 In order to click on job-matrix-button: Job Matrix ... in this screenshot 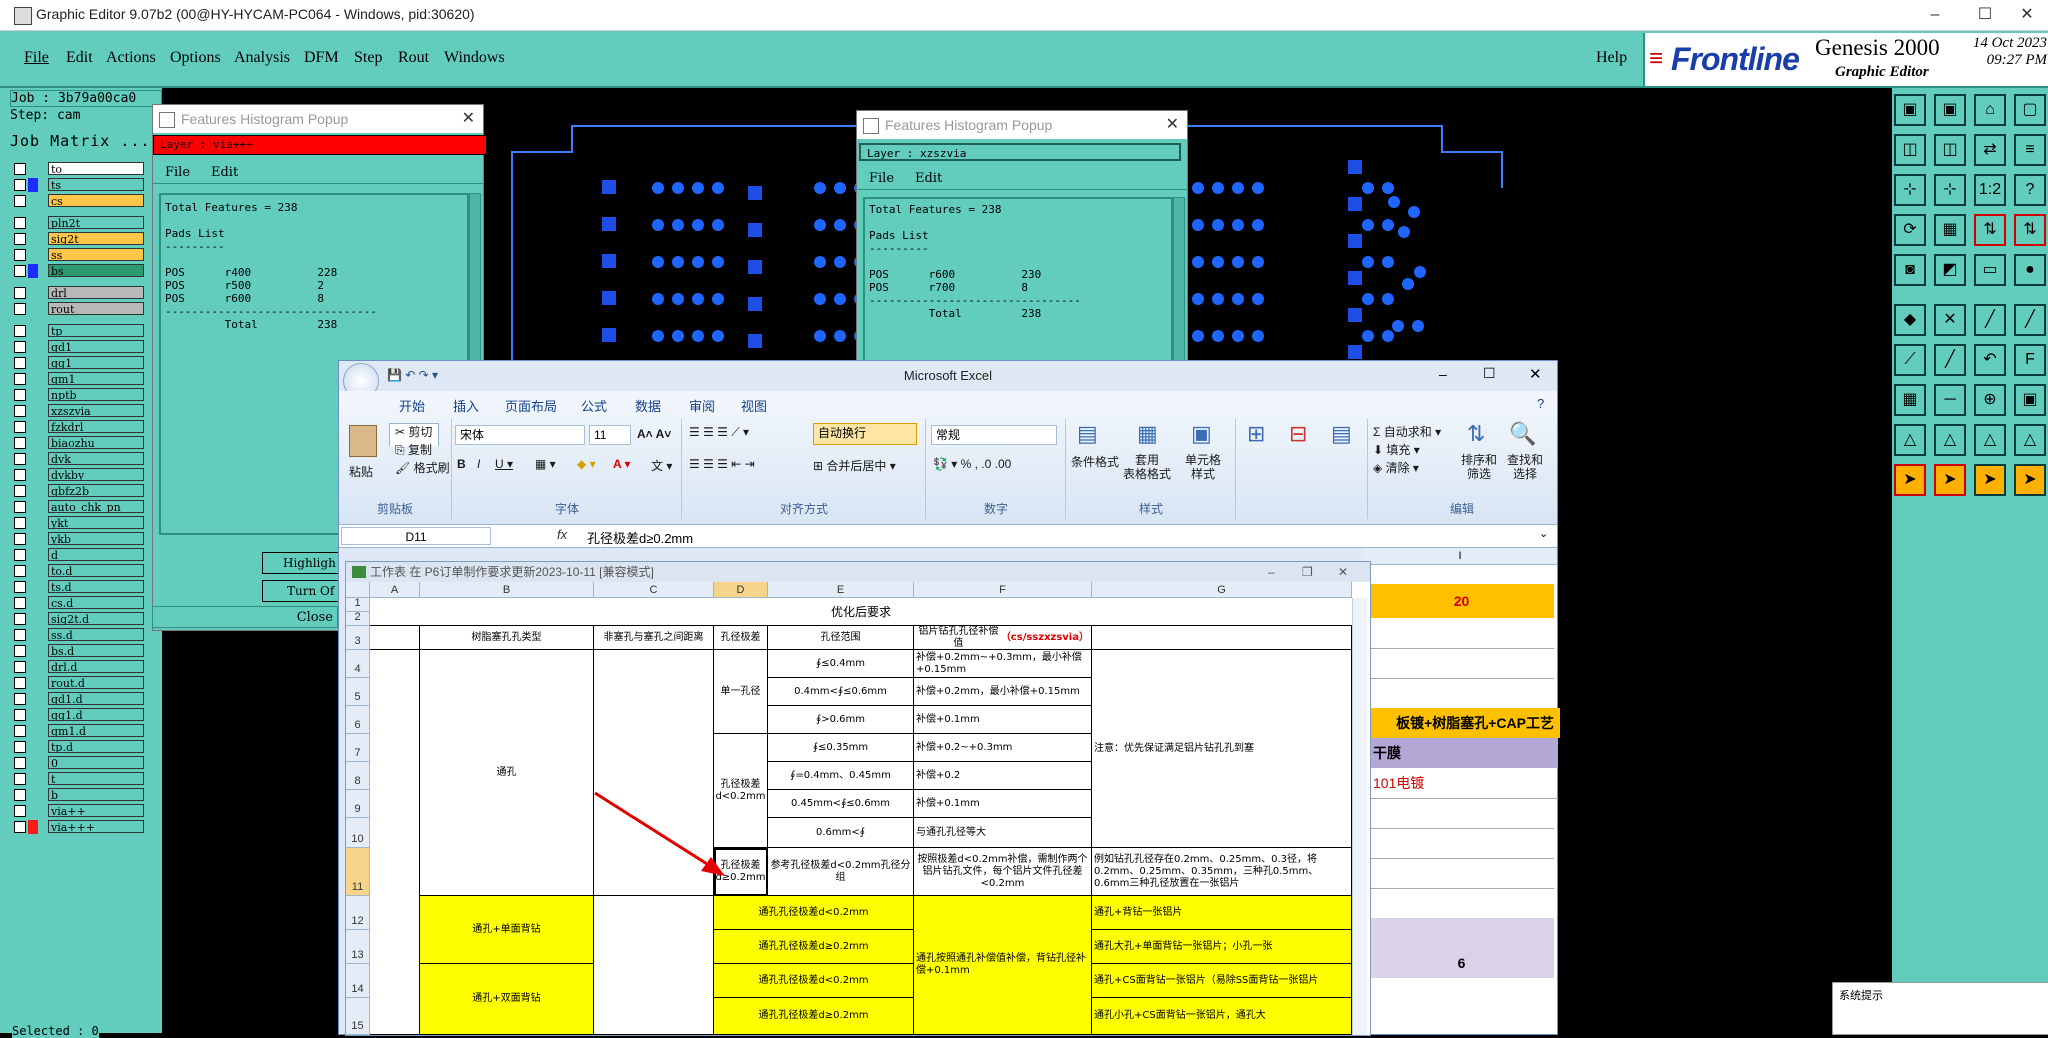, I will do `click(85, 141)`.